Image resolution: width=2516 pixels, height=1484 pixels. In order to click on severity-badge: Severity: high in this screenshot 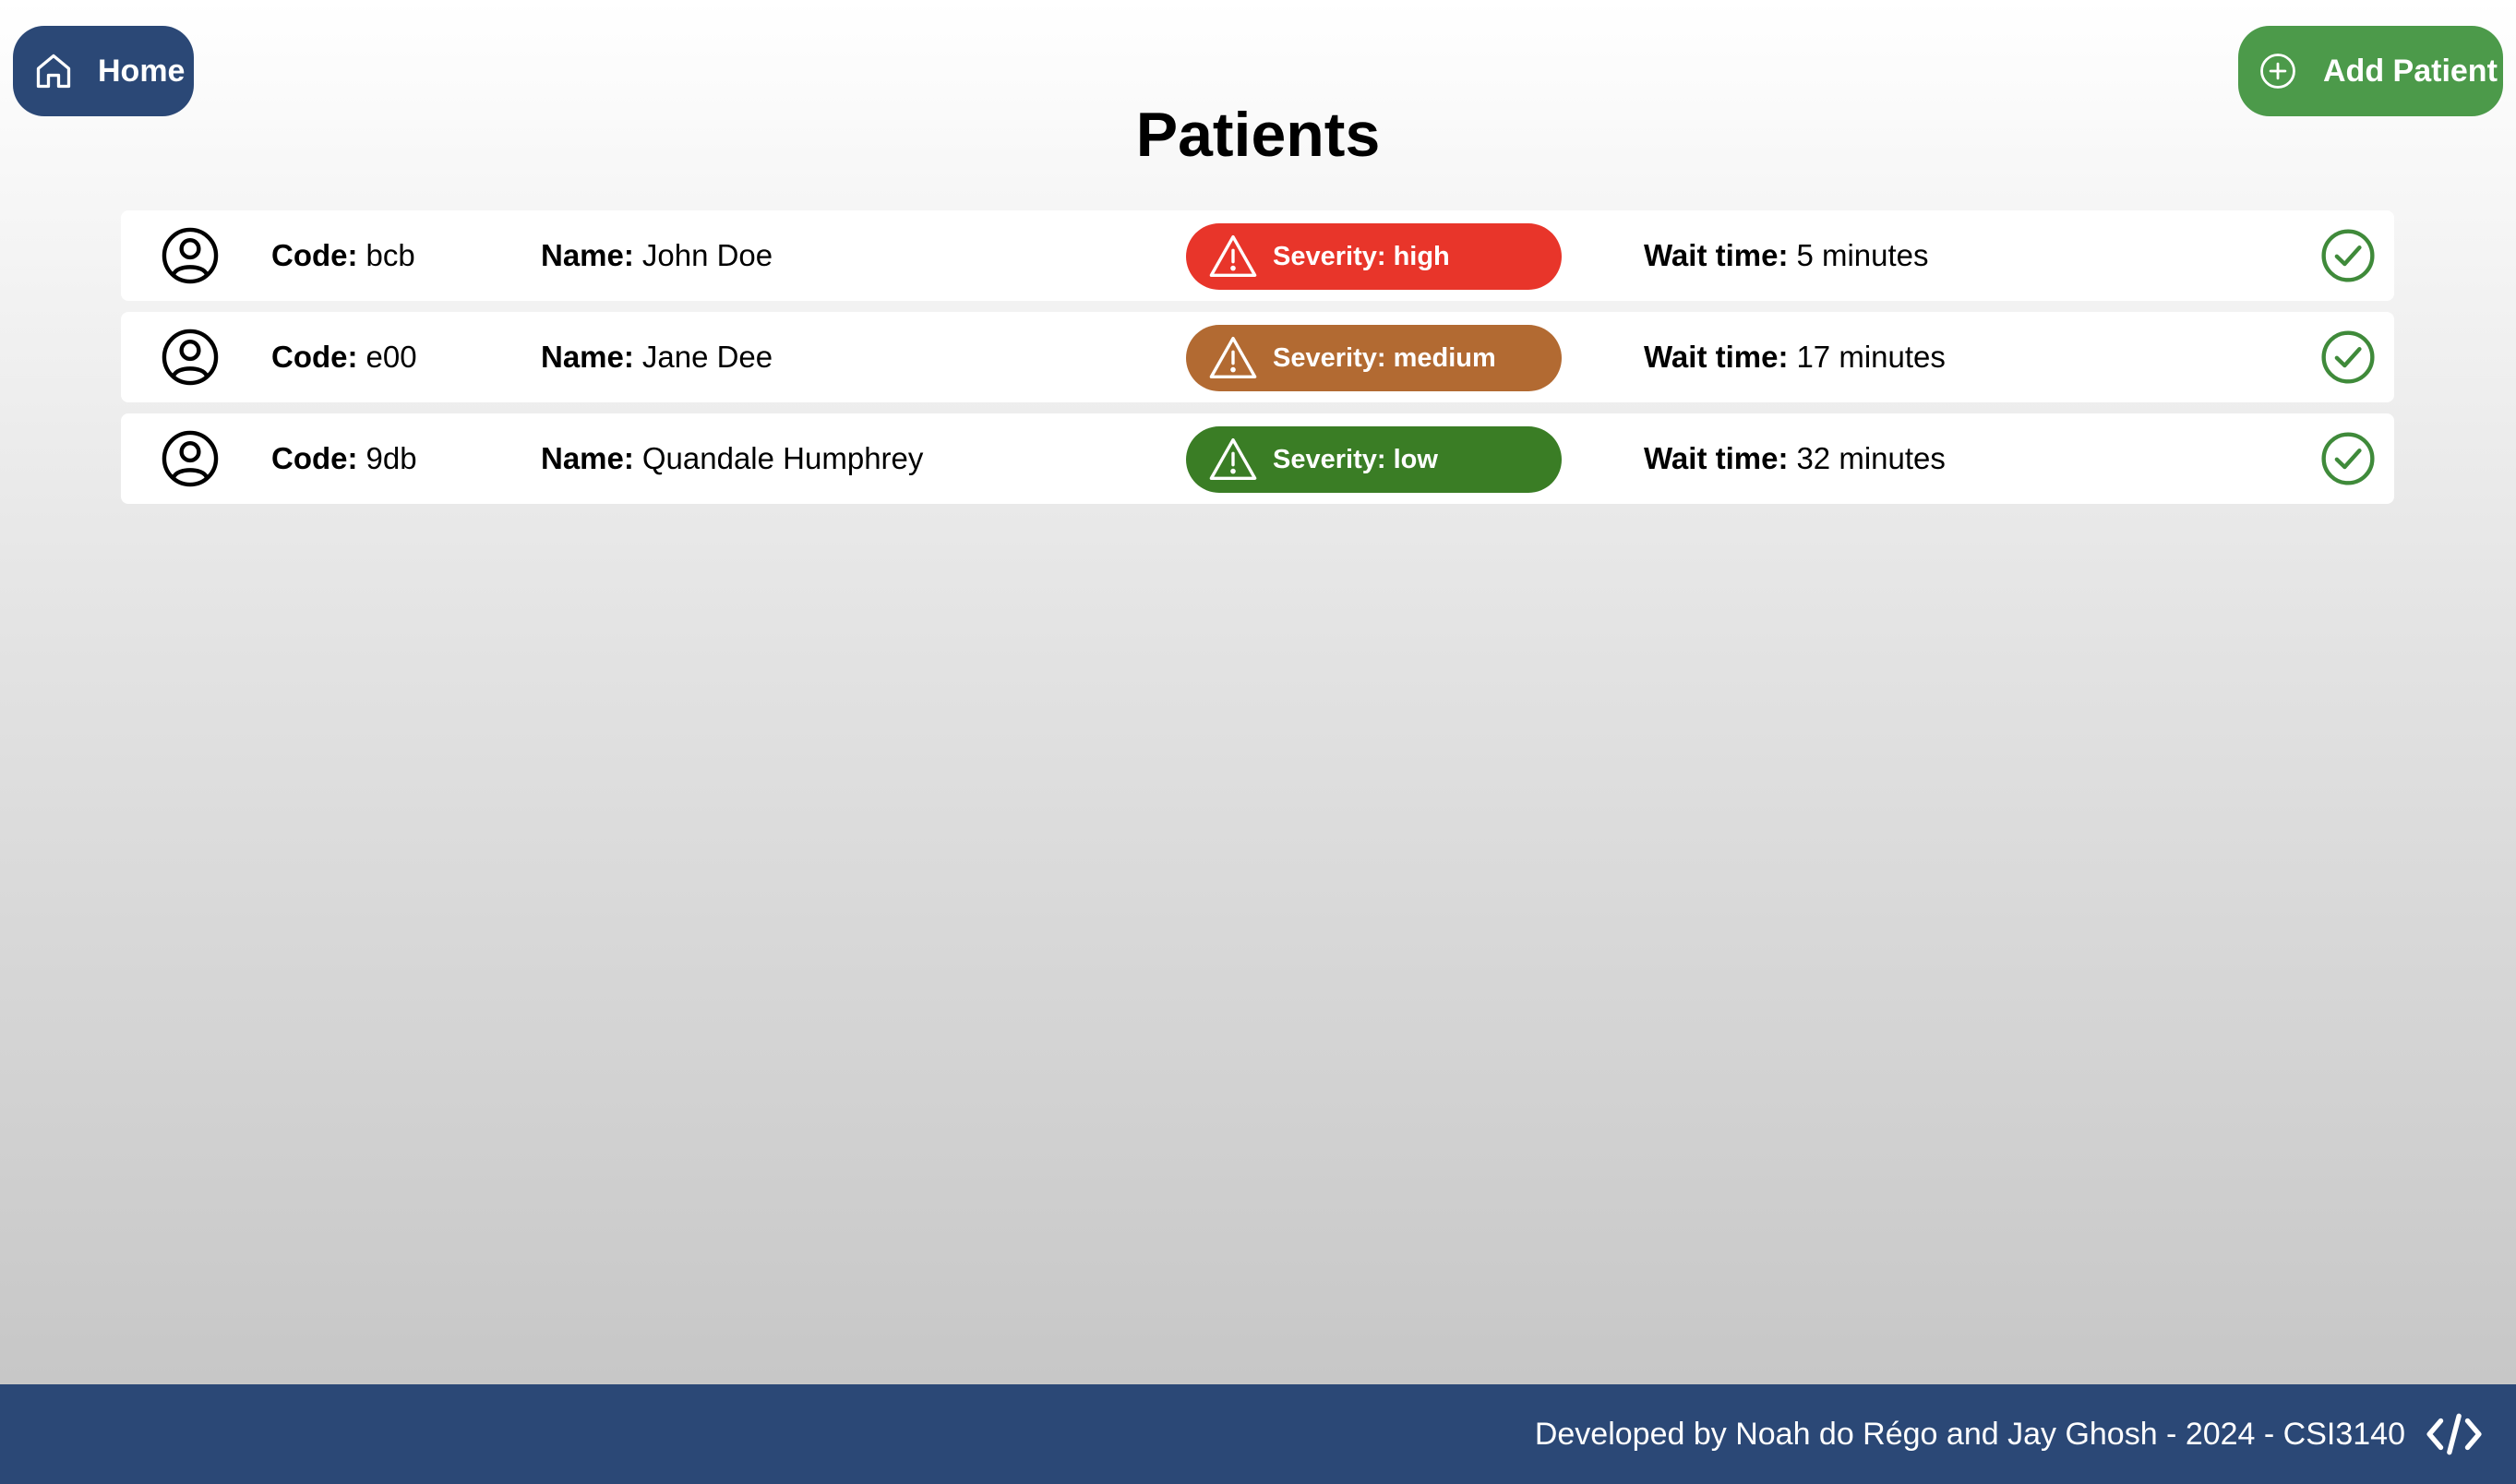, I will do `click(1374, 256)`.